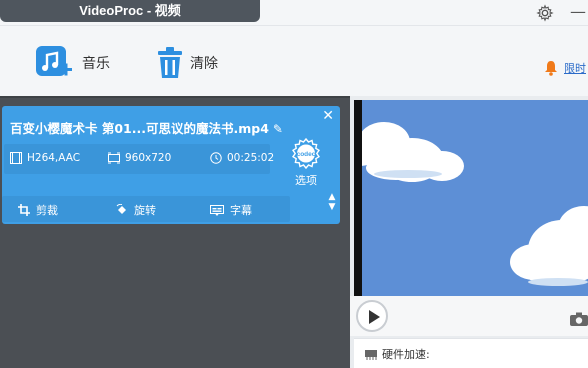 The width and height of the screenshot is (588, 368). I want to click on codec-icon-text: codec, so click(306, 154).